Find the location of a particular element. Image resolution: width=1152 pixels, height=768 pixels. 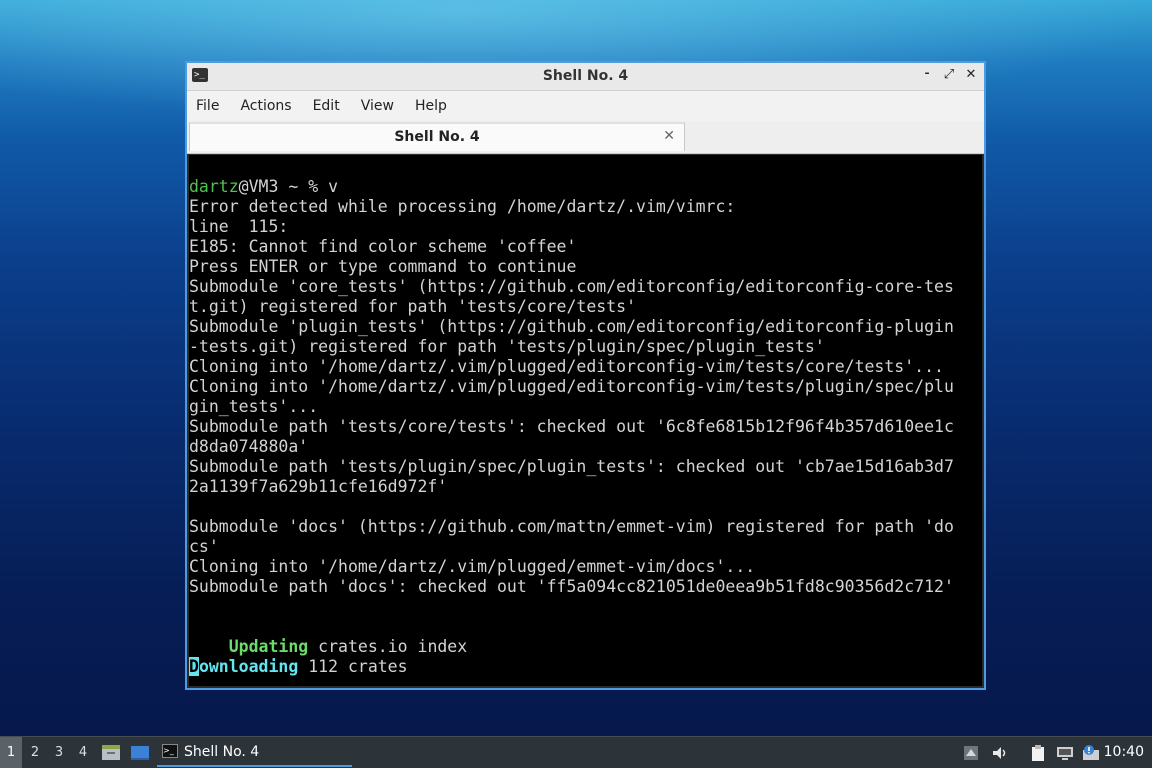

menubar: File Actions Edit View Help is located at coordinates (585, 106).